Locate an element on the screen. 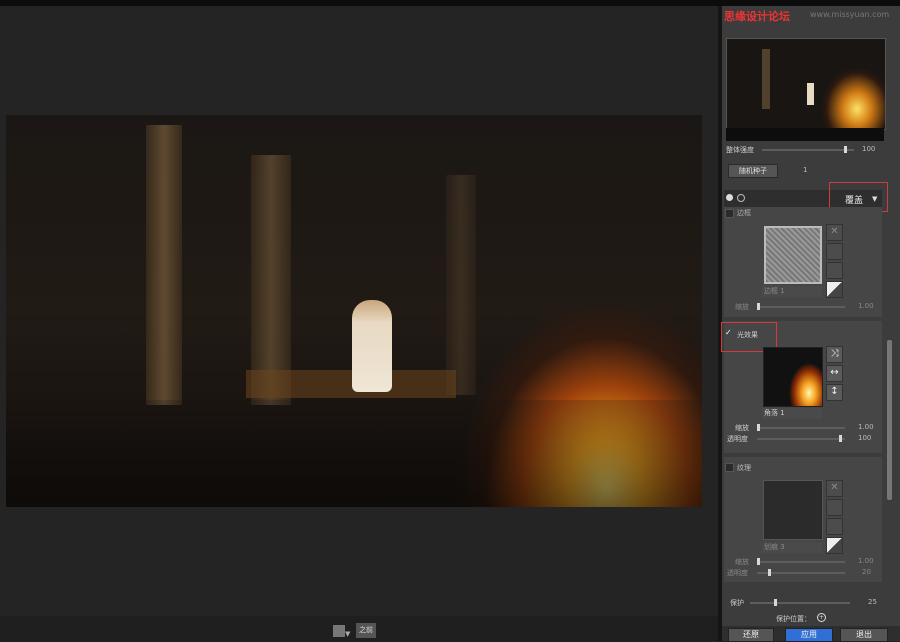 Image resolution: width=900 pixels, height=642 pixels. navigator-preview is located at coordinates (806, 84).